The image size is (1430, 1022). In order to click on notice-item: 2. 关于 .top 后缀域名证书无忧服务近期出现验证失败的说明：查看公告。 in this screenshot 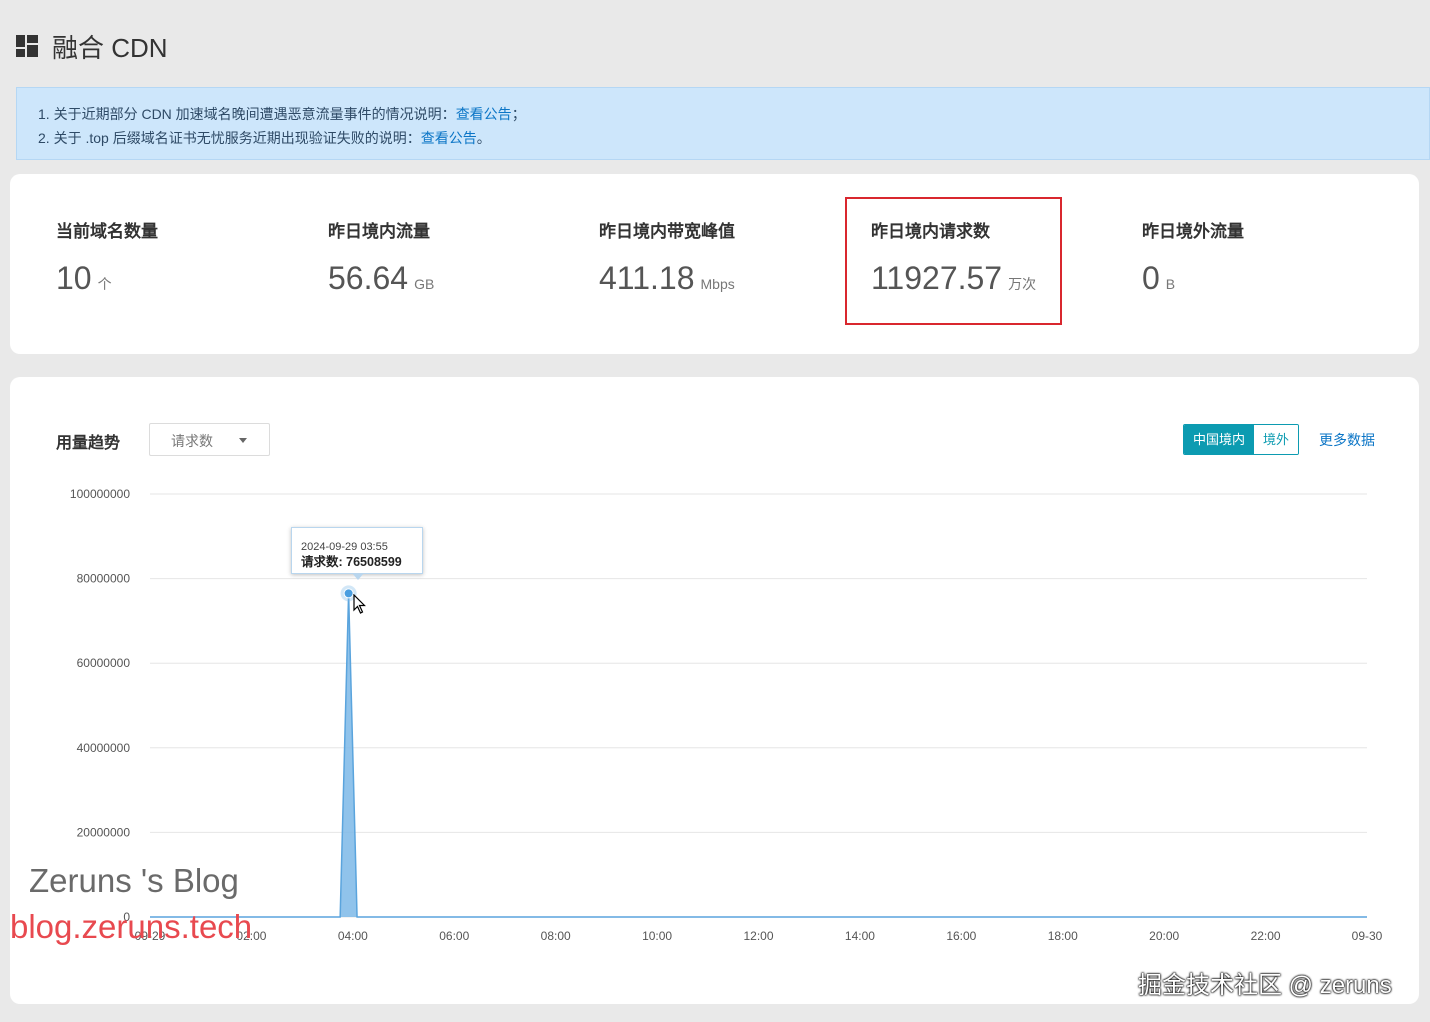, I will do `click(264, 138)`.